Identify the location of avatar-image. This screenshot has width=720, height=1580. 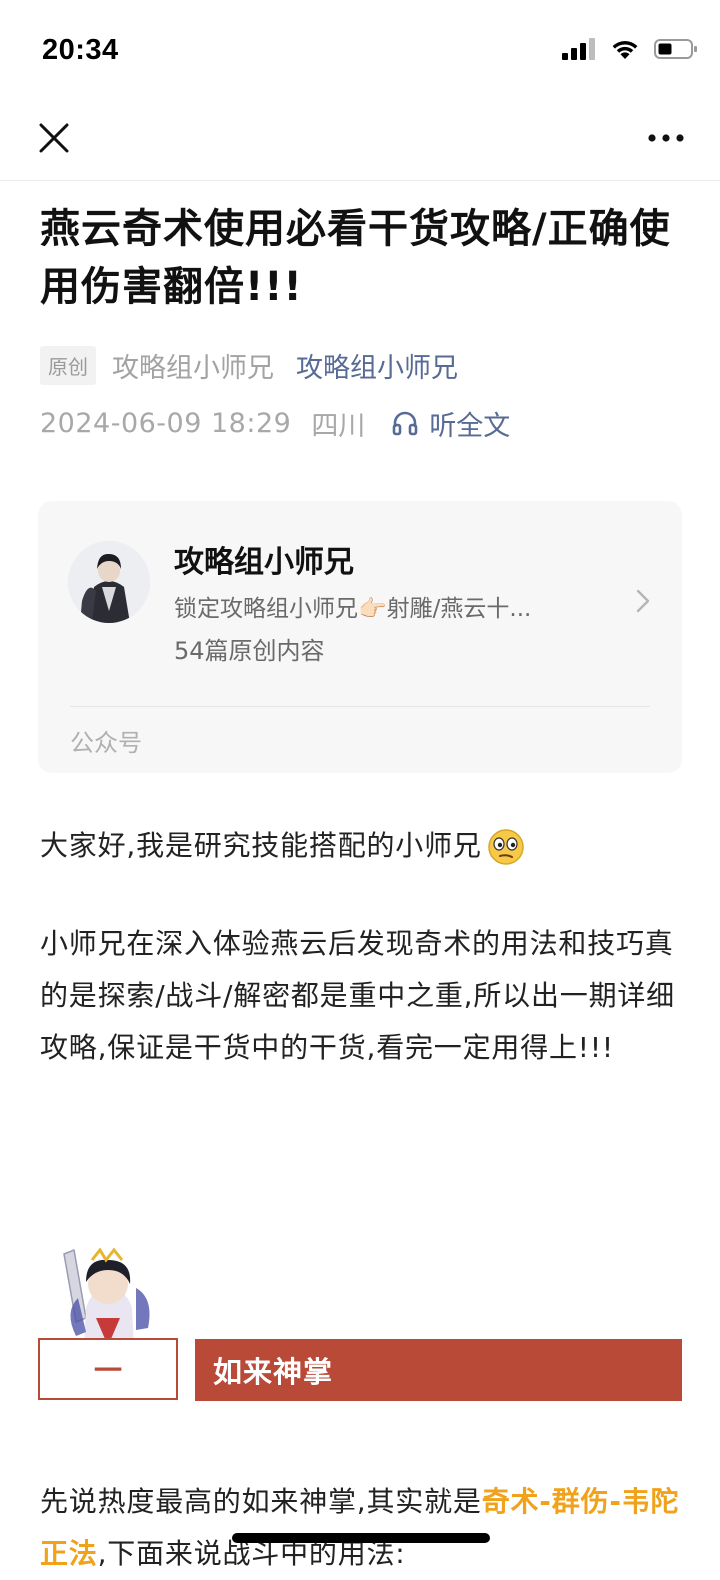
(109, 582).